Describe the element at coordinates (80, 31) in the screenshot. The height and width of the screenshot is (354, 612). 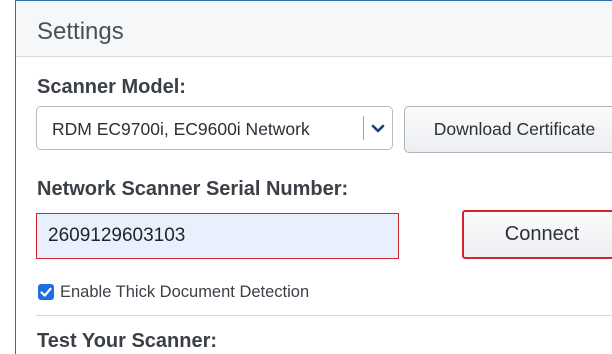
I see `panel-title: Settings` at that location.